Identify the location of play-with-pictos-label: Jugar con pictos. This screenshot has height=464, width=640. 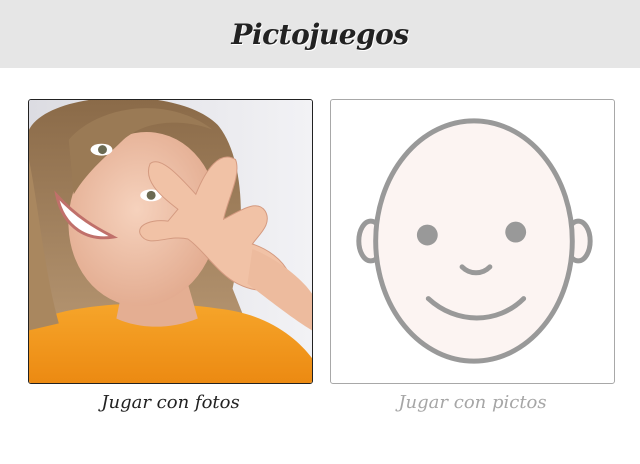
(472, 402).